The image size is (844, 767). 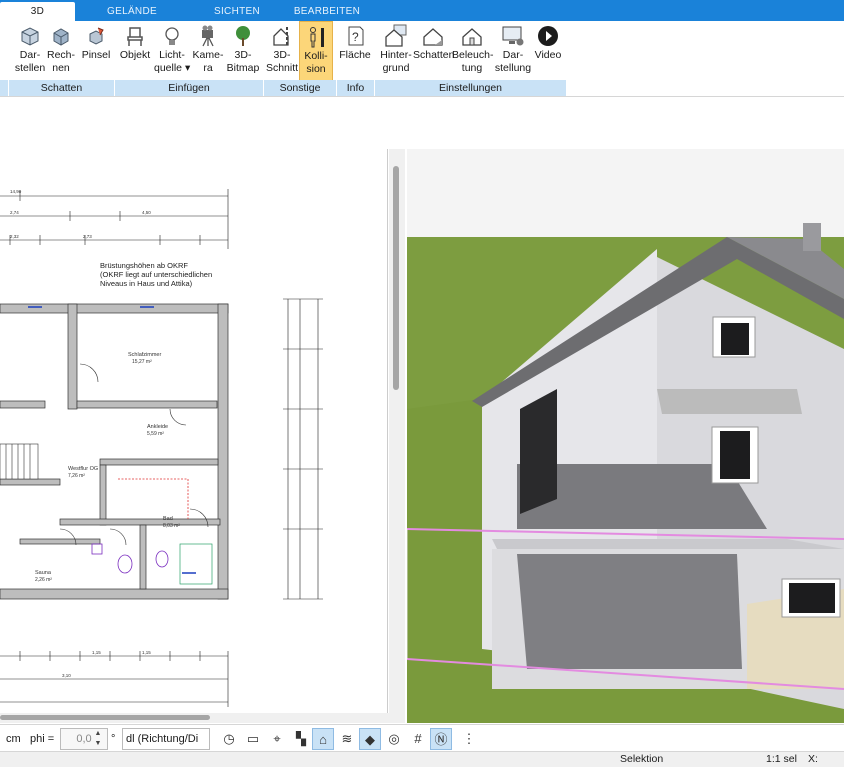 What do you see at coordinates (281, 36) in the screenshot?
I see `section-cut-icon` at bounding box center [281, 36].